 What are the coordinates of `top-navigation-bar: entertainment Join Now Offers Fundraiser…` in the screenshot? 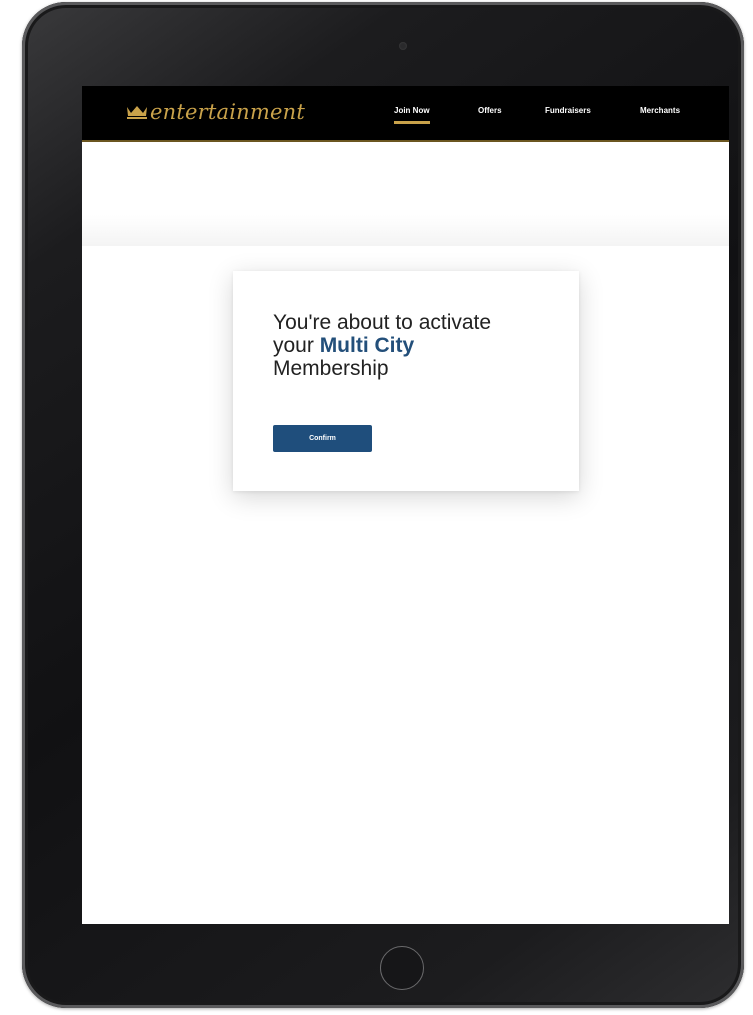 It's located at (405, 114).